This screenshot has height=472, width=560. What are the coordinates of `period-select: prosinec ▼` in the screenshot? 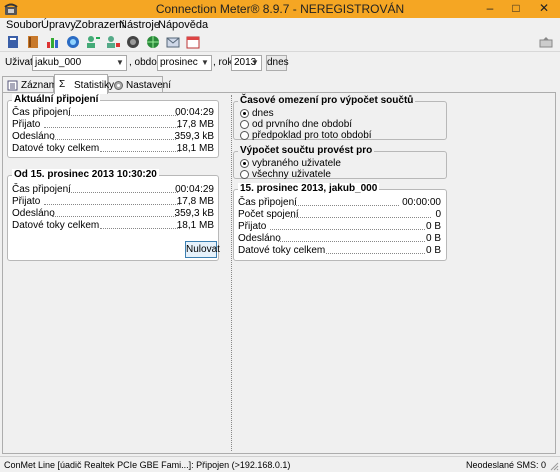 It's located at (184, 63).